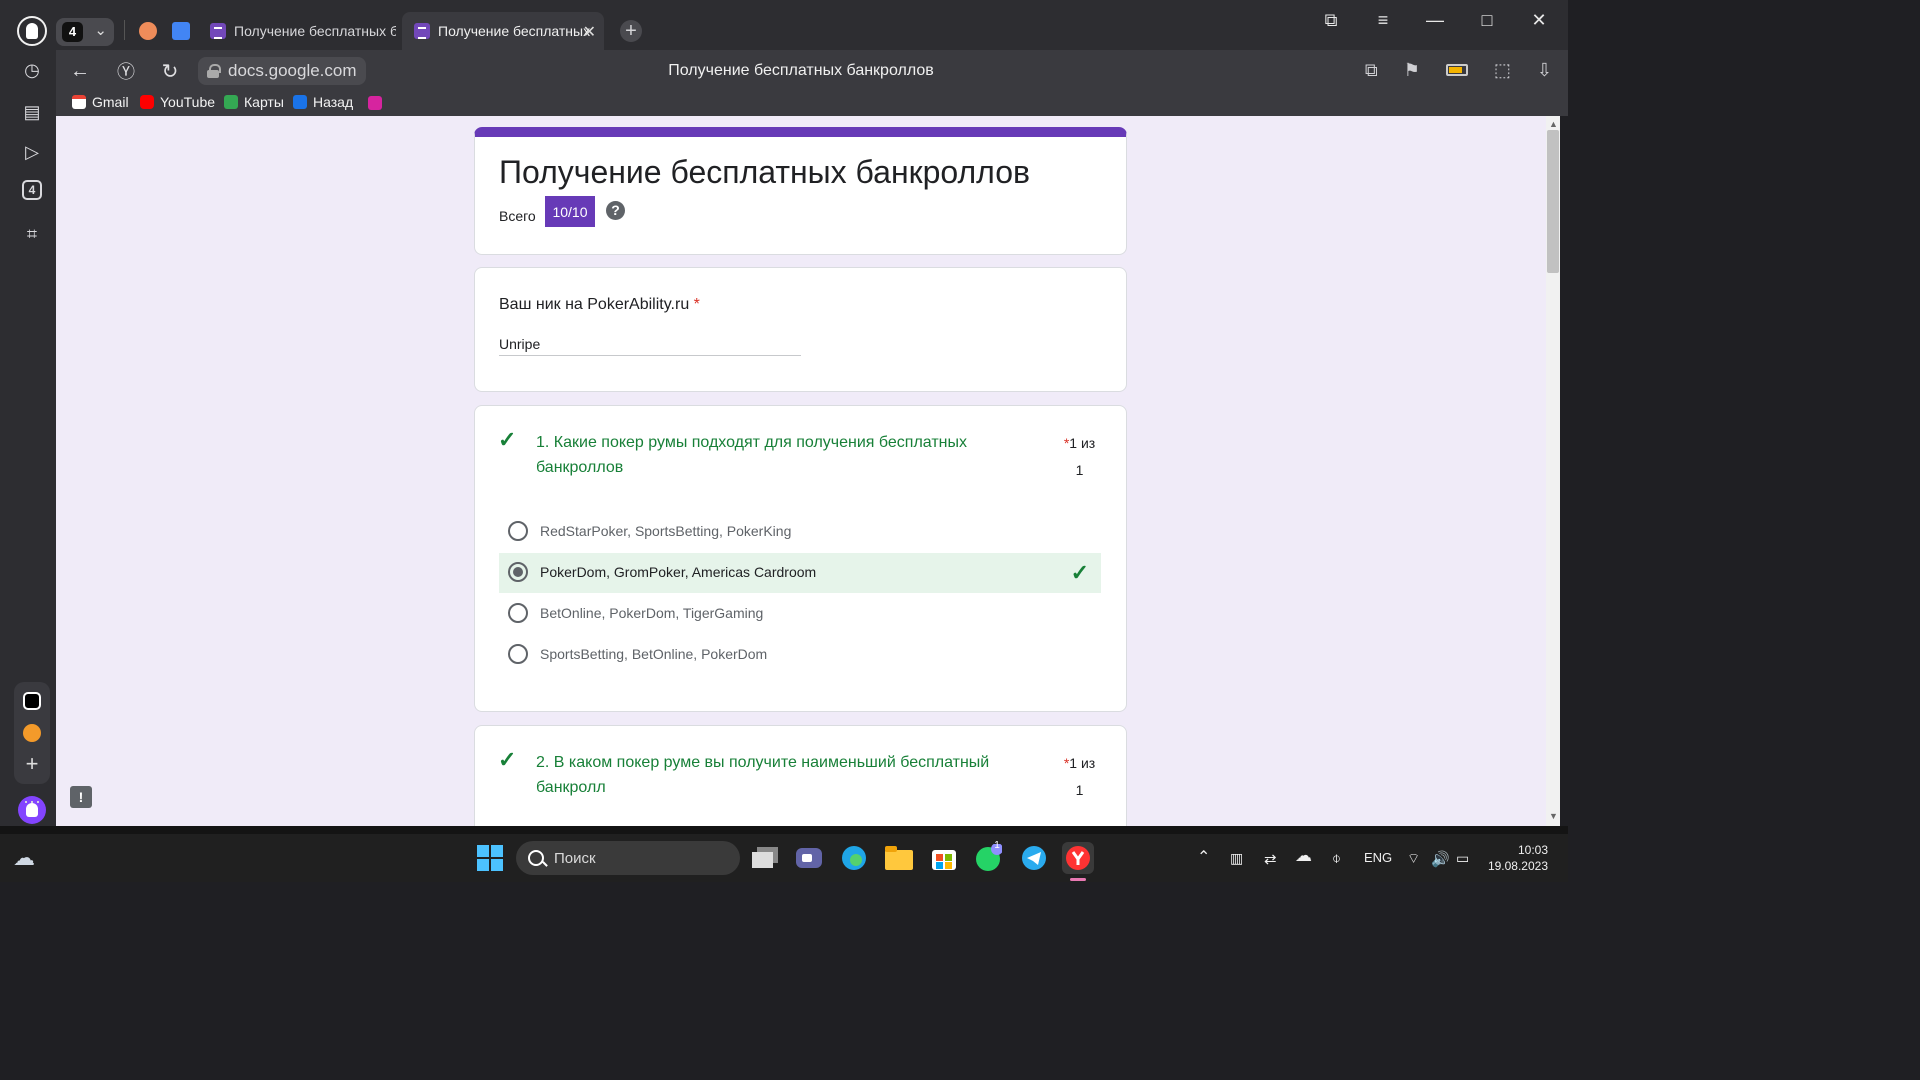  I want to click on language-indicator: ENG, so click(1378, 857).